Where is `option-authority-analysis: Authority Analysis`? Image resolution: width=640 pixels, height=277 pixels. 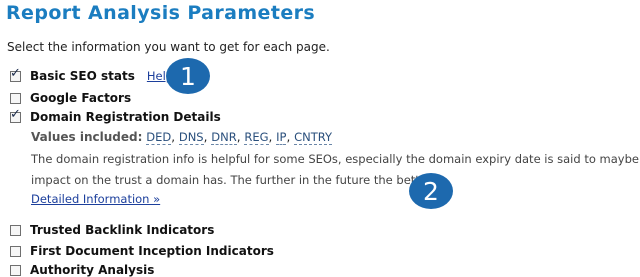 option-authority-analysis: Authority Analysis is located at coordinates (82, 270).